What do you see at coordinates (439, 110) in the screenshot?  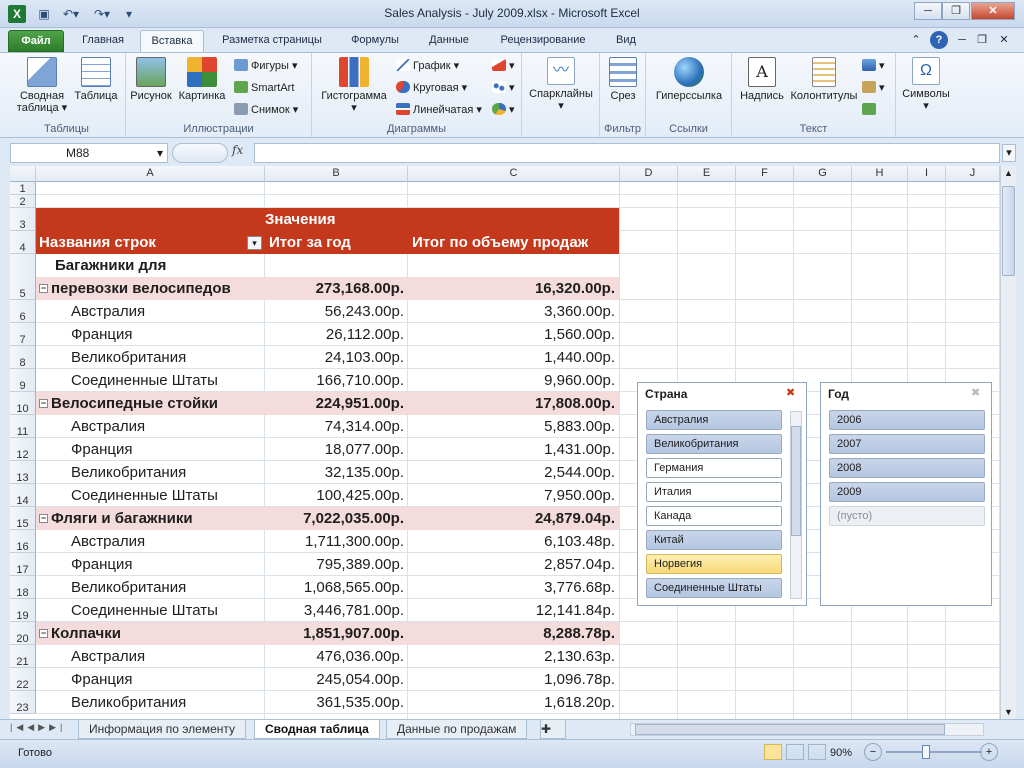 I see `bar-chart-button: Линейчатая ▾` at bounding box center [439, 110].